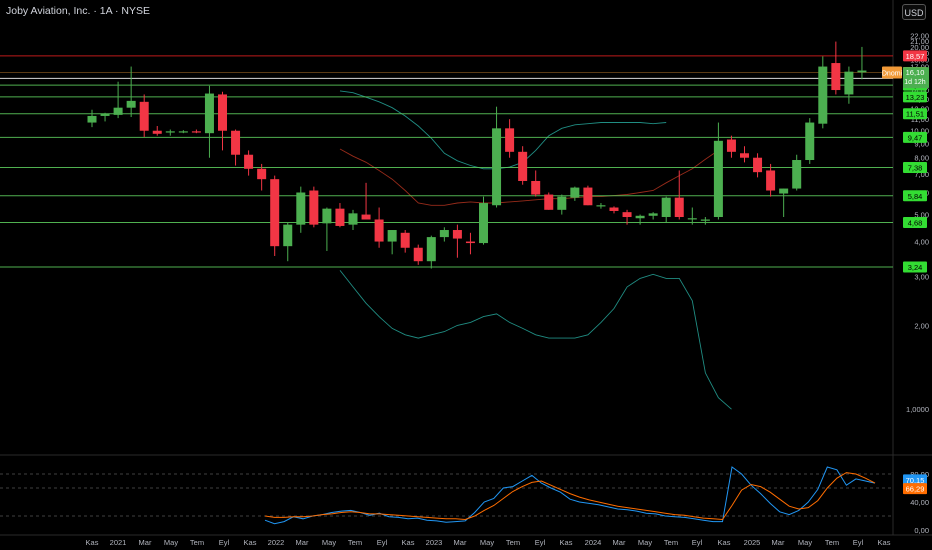  I want to click on annotation-label: Dnomi, so click(892, 73).